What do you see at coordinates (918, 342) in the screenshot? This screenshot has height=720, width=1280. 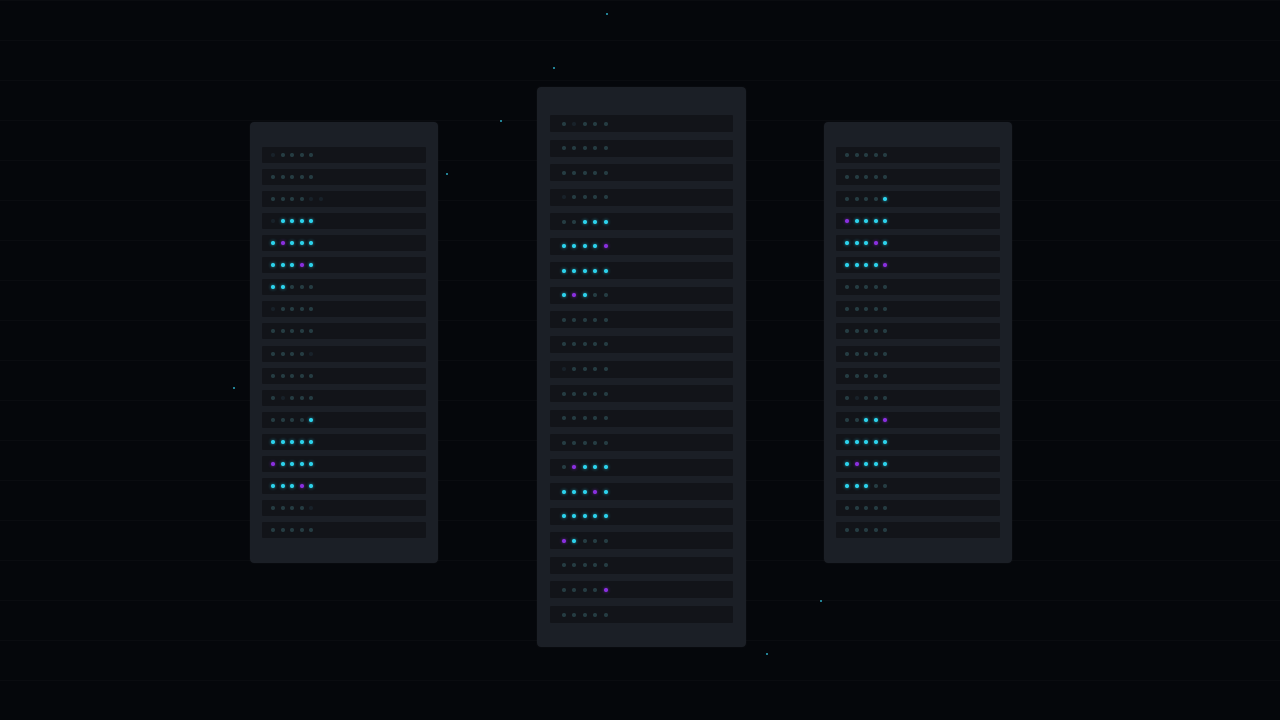 I see `server-rack-right` at bounding box center [918, 342].